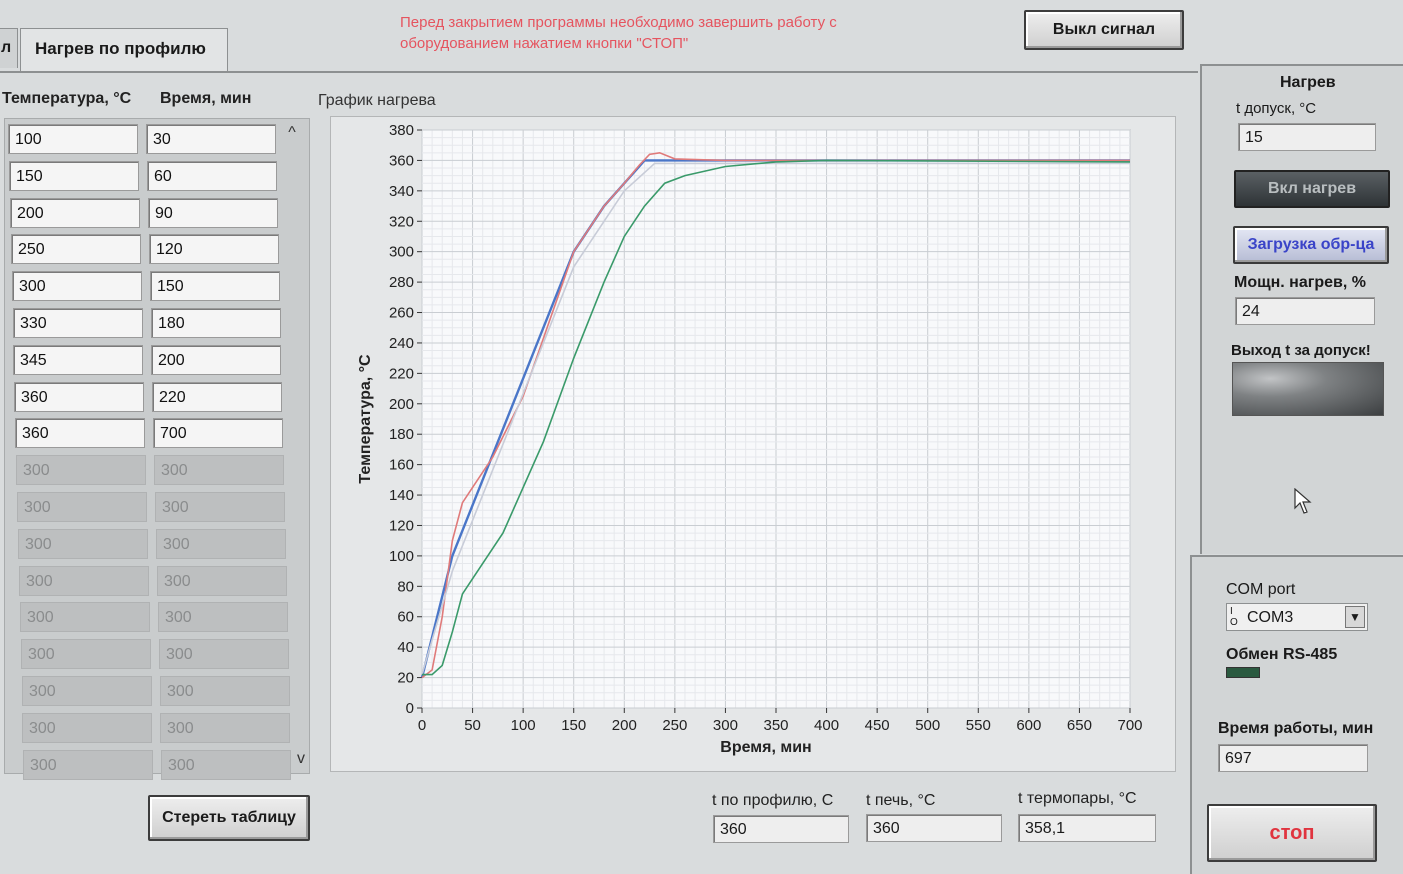 Image resolution: width=1403 pixels, height=874 pixels. Describe the element at coordinates (216, 359) in the screenshot. I see `time-cell: 200` at that location.